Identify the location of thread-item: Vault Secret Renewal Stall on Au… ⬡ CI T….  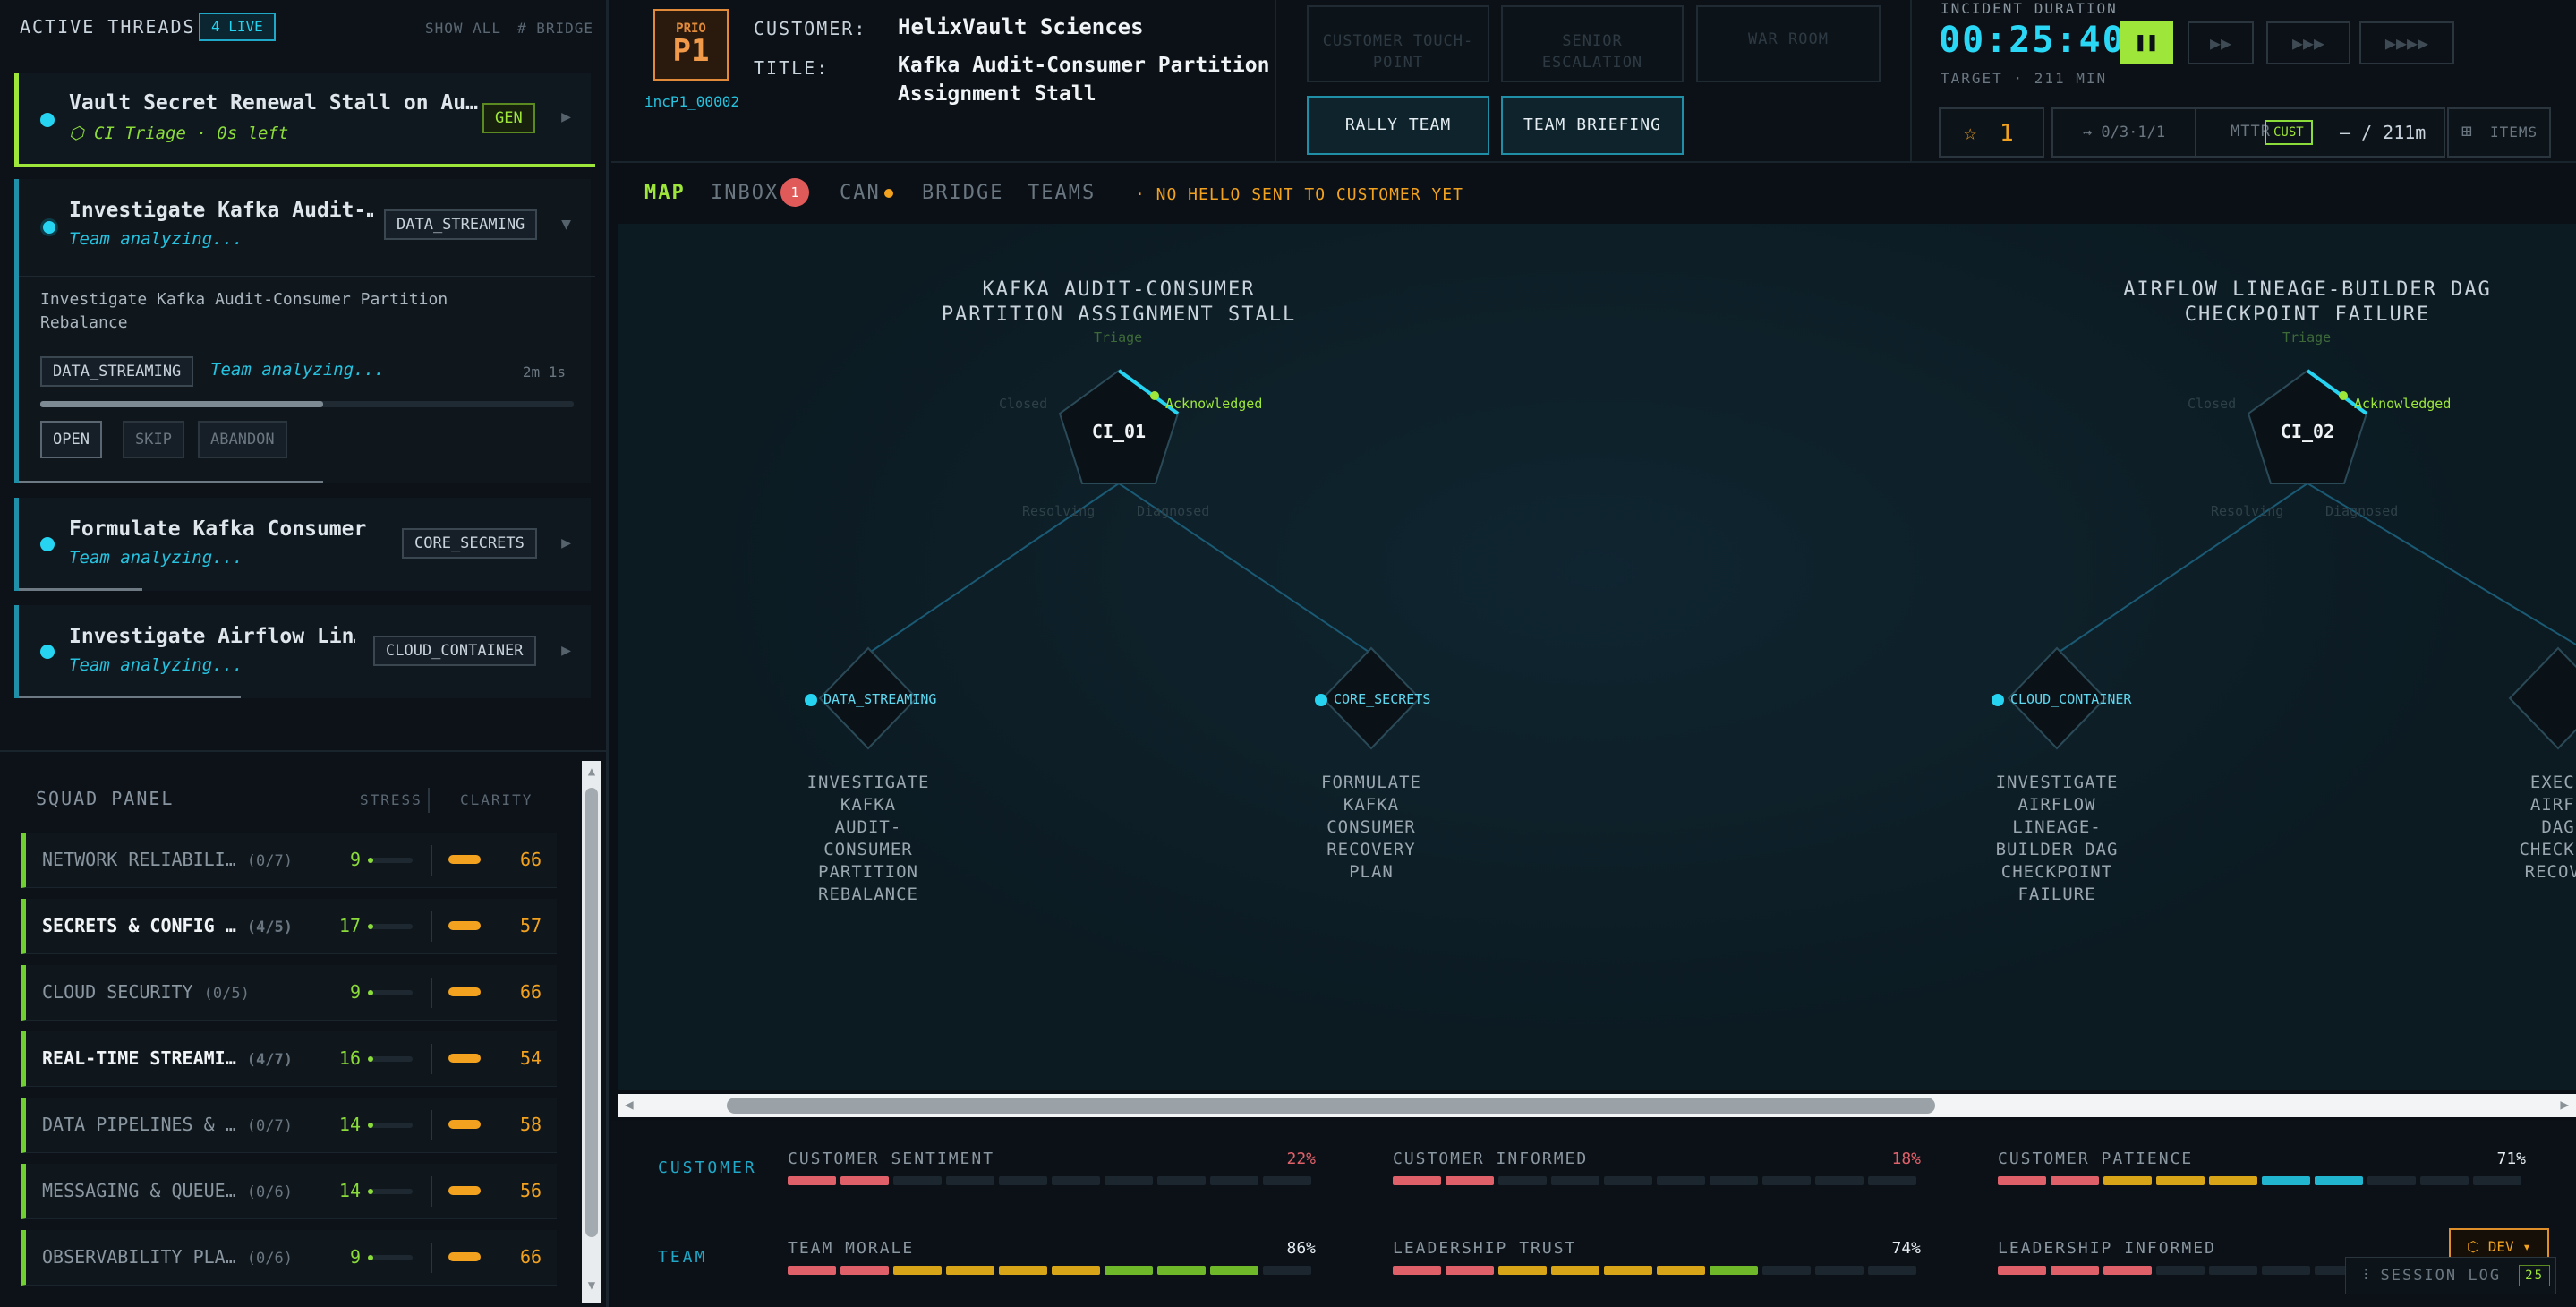
(304, 120).